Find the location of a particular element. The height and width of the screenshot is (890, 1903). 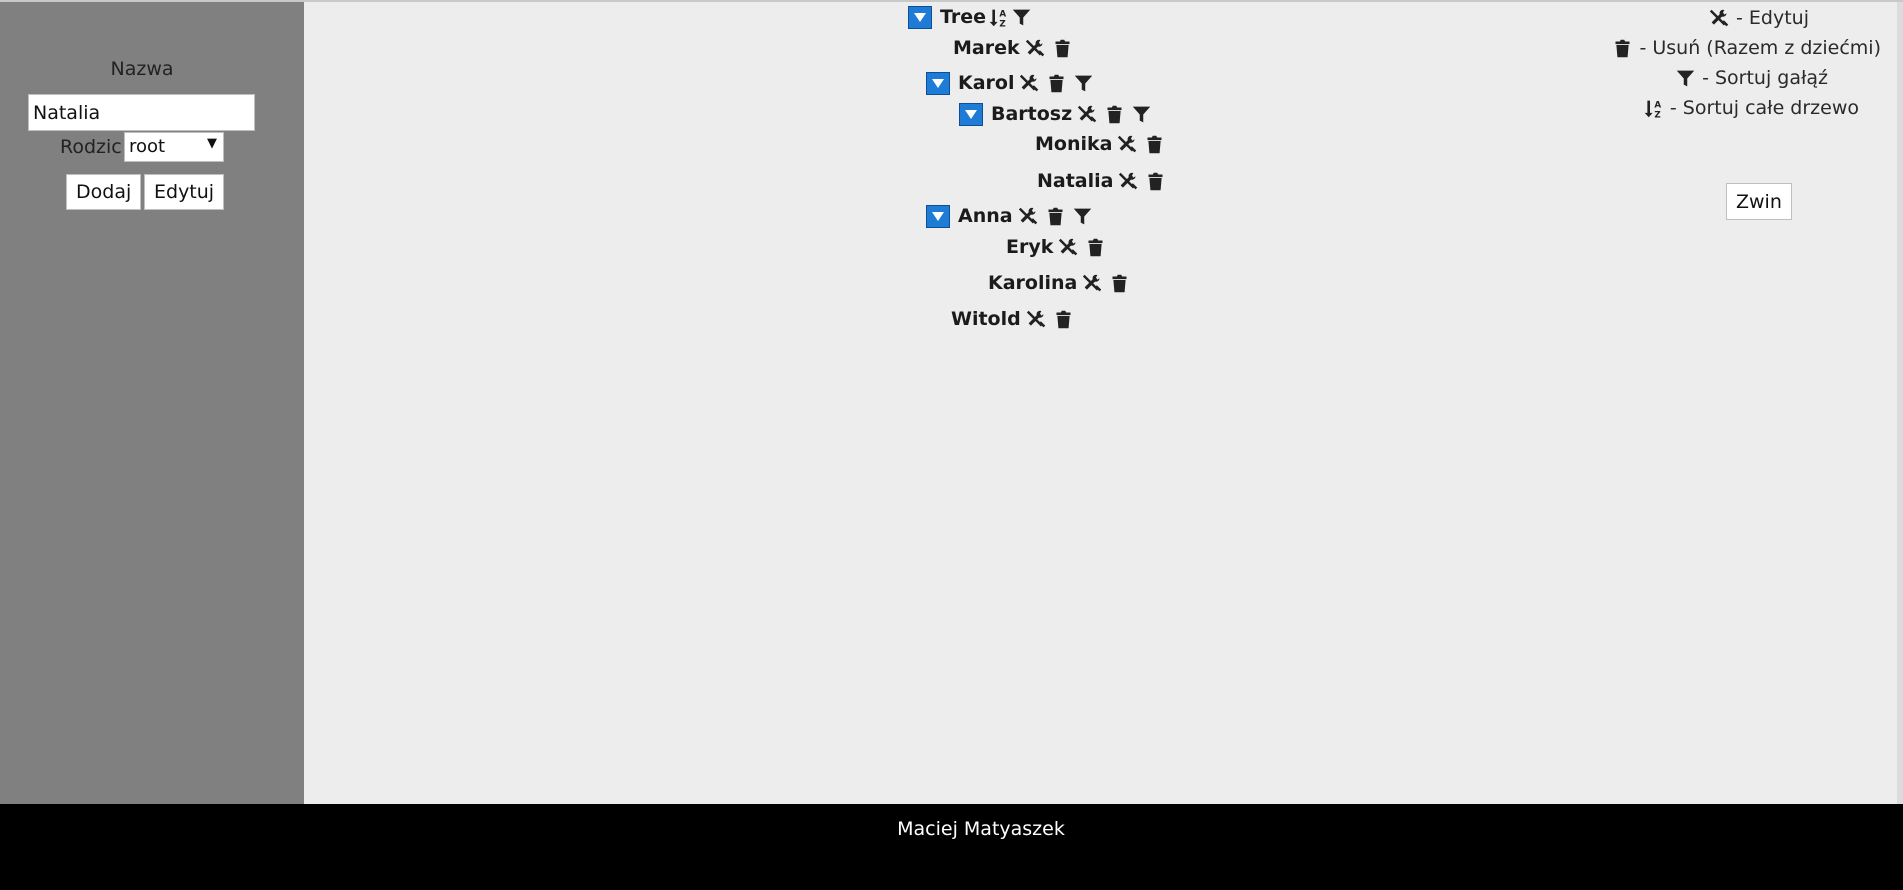

parent-label: Rodzic is located at coordinates (91, 147).